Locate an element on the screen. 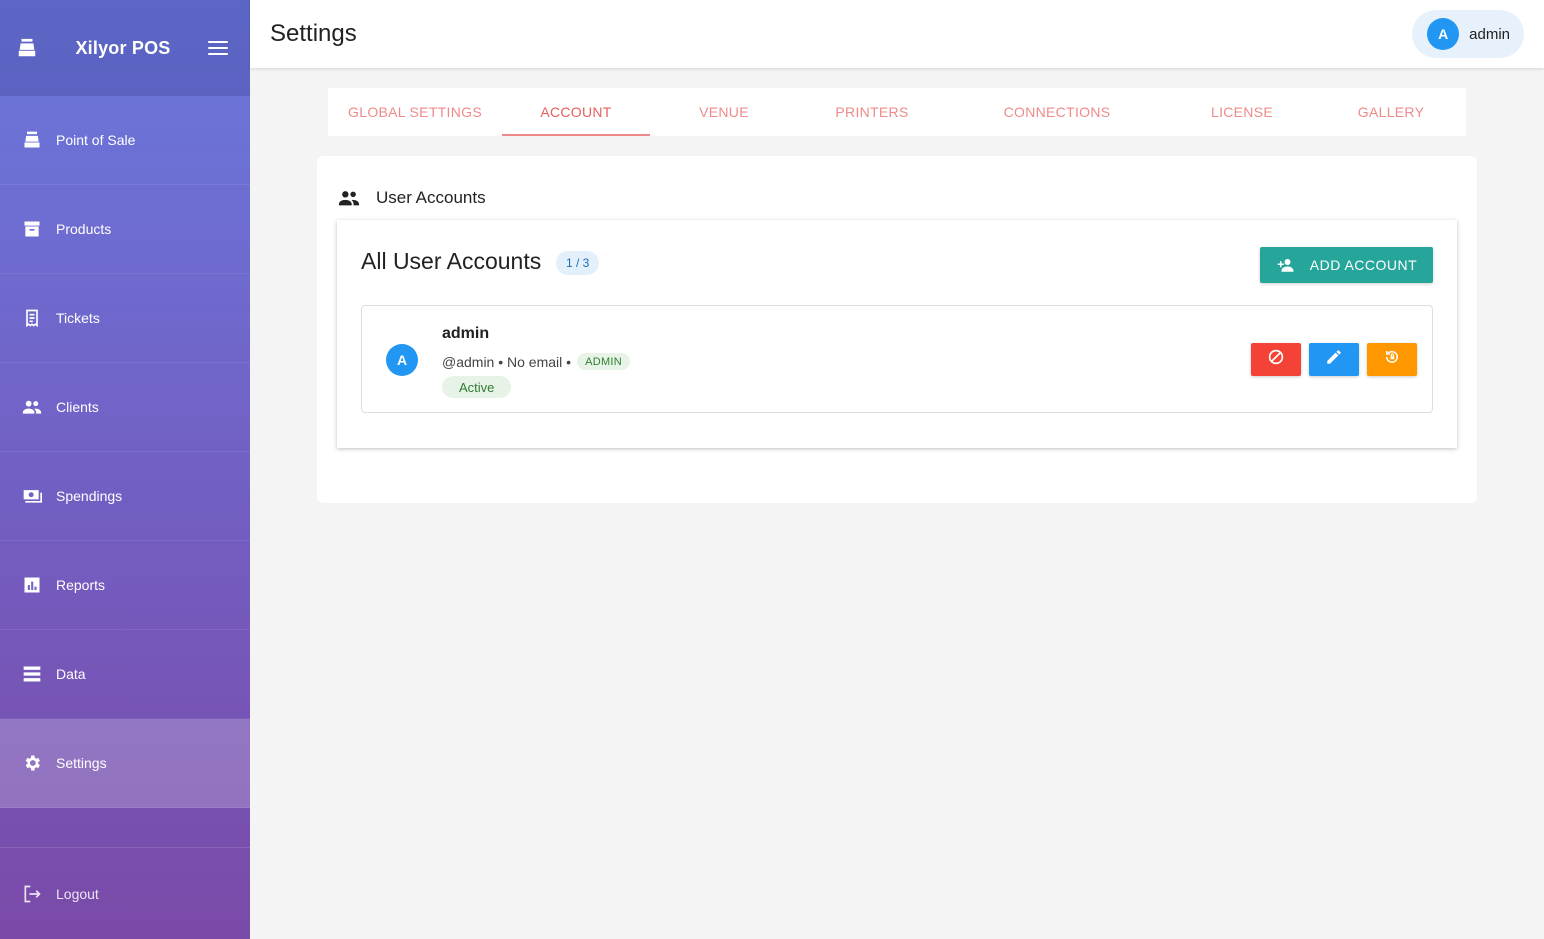  sidebar-item-settings: Settings is located at coordinates (125, 763).